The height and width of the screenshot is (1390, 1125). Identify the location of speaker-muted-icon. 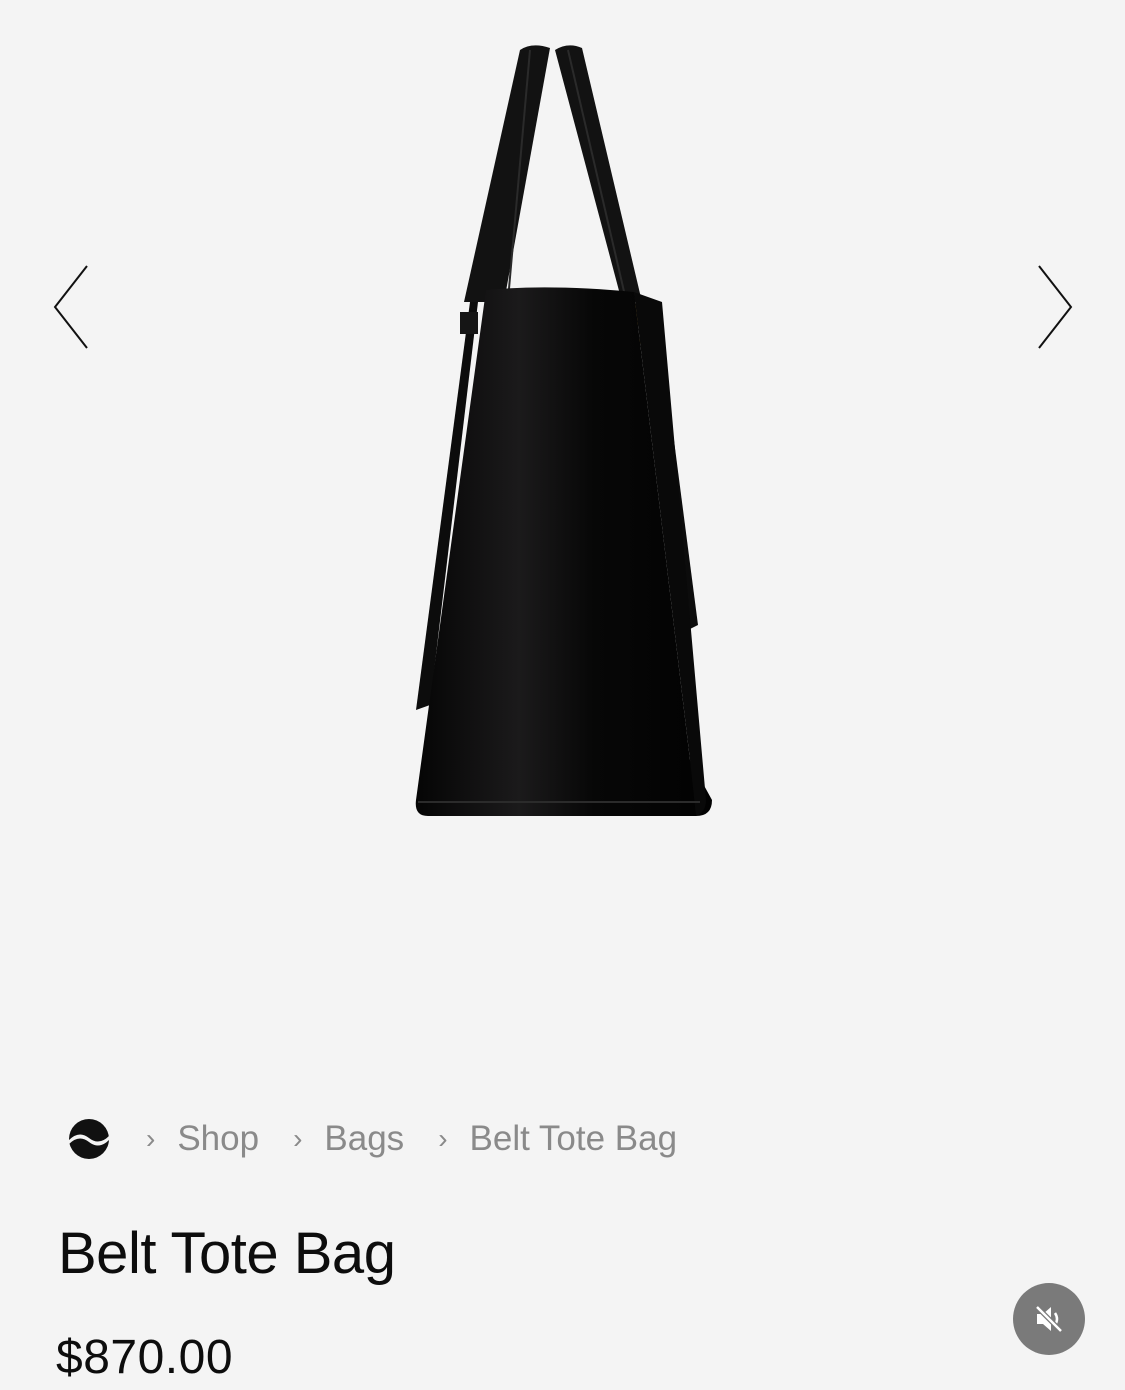
(1049, 1319).